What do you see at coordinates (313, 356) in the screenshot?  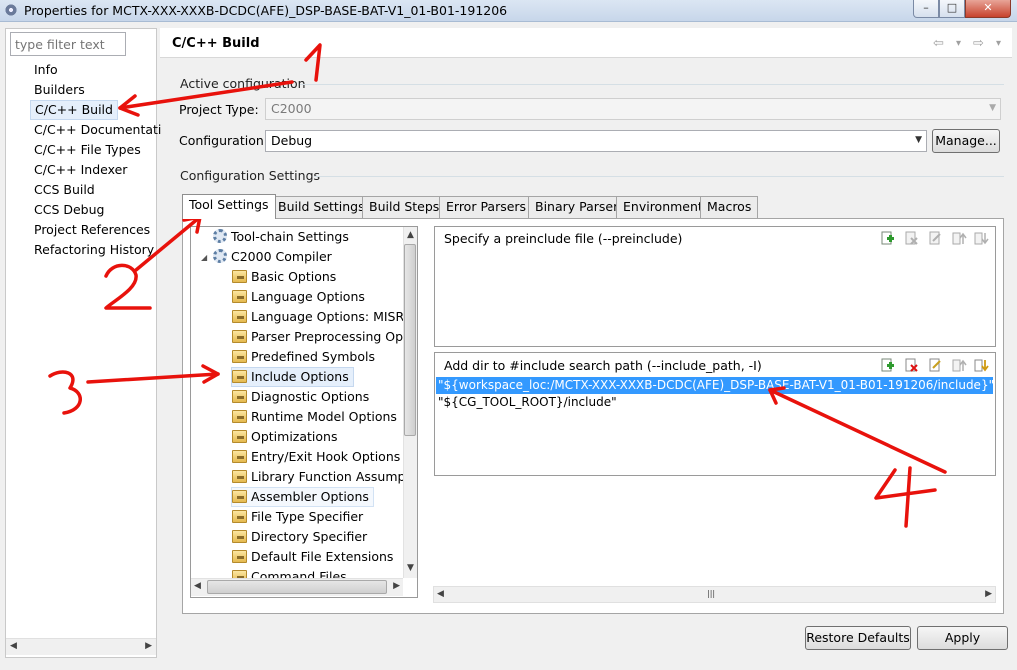 I see `tree-item-label: Predefined Symbols` at bounding box center [313, 356].